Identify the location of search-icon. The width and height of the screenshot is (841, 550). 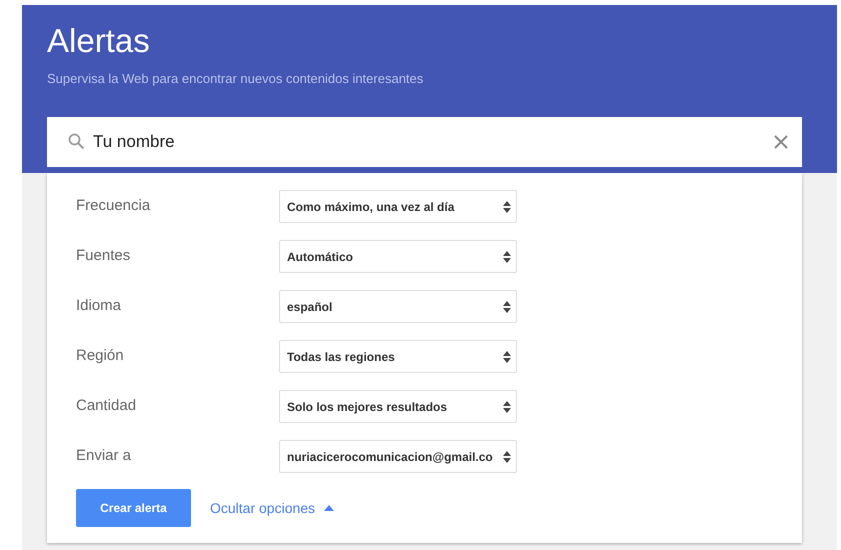
(76, 141).